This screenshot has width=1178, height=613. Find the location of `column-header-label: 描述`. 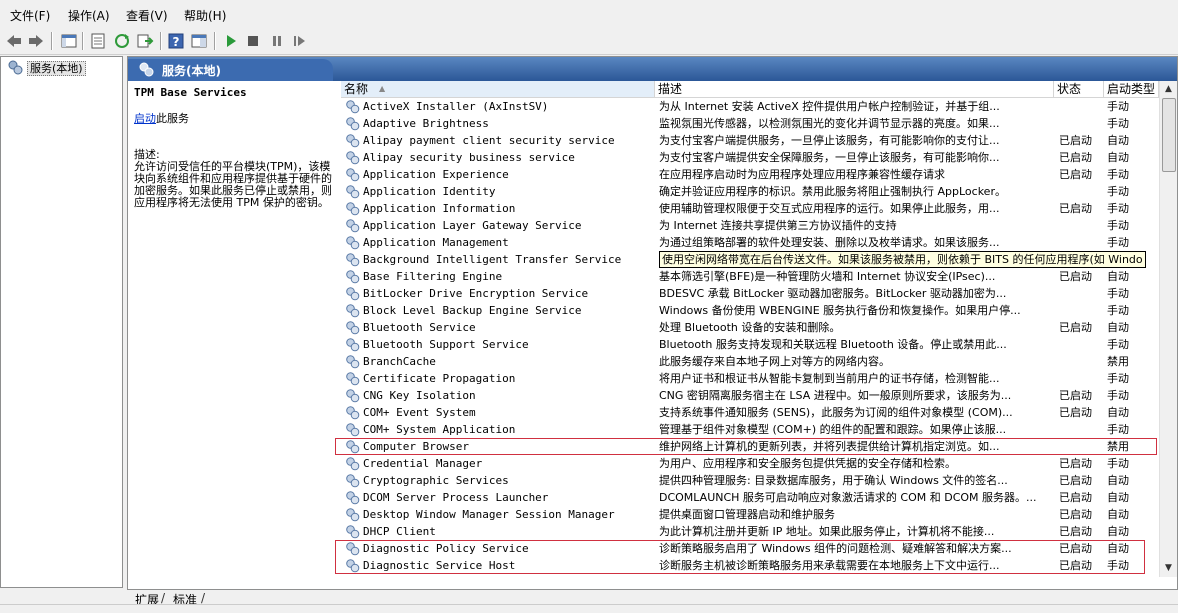

column-header-label: 描述 is located at coordinates (670, 89).